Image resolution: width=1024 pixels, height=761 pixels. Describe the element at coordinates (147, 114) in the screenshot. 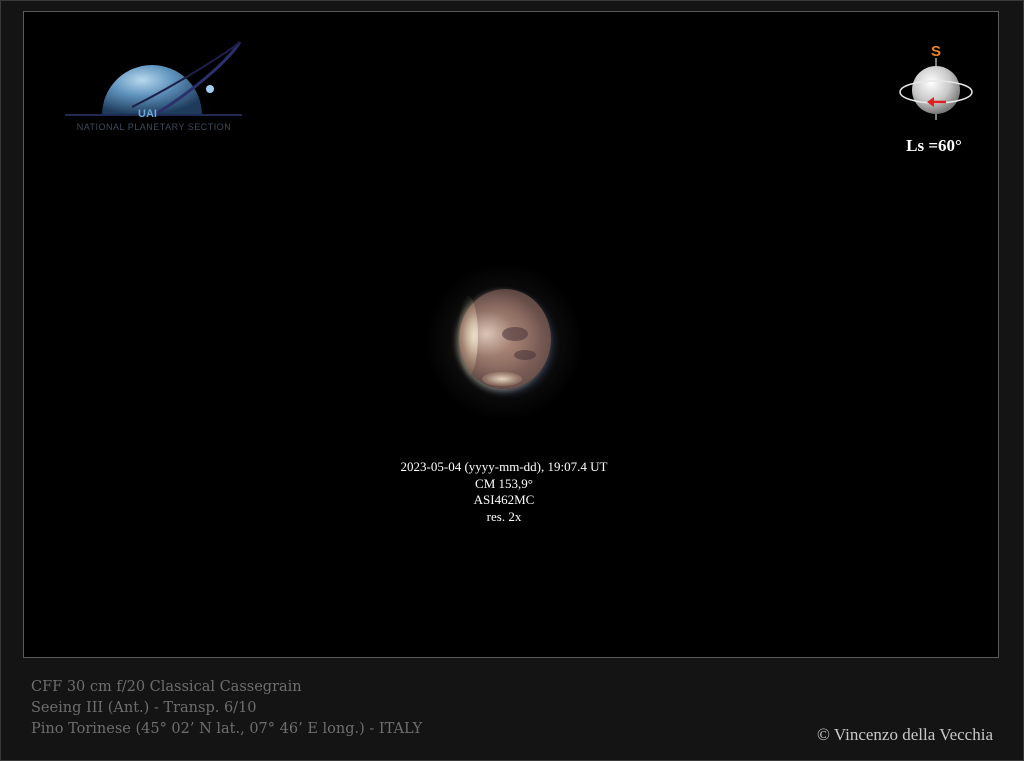

I see `logo-brand-text: UAI` at that location.